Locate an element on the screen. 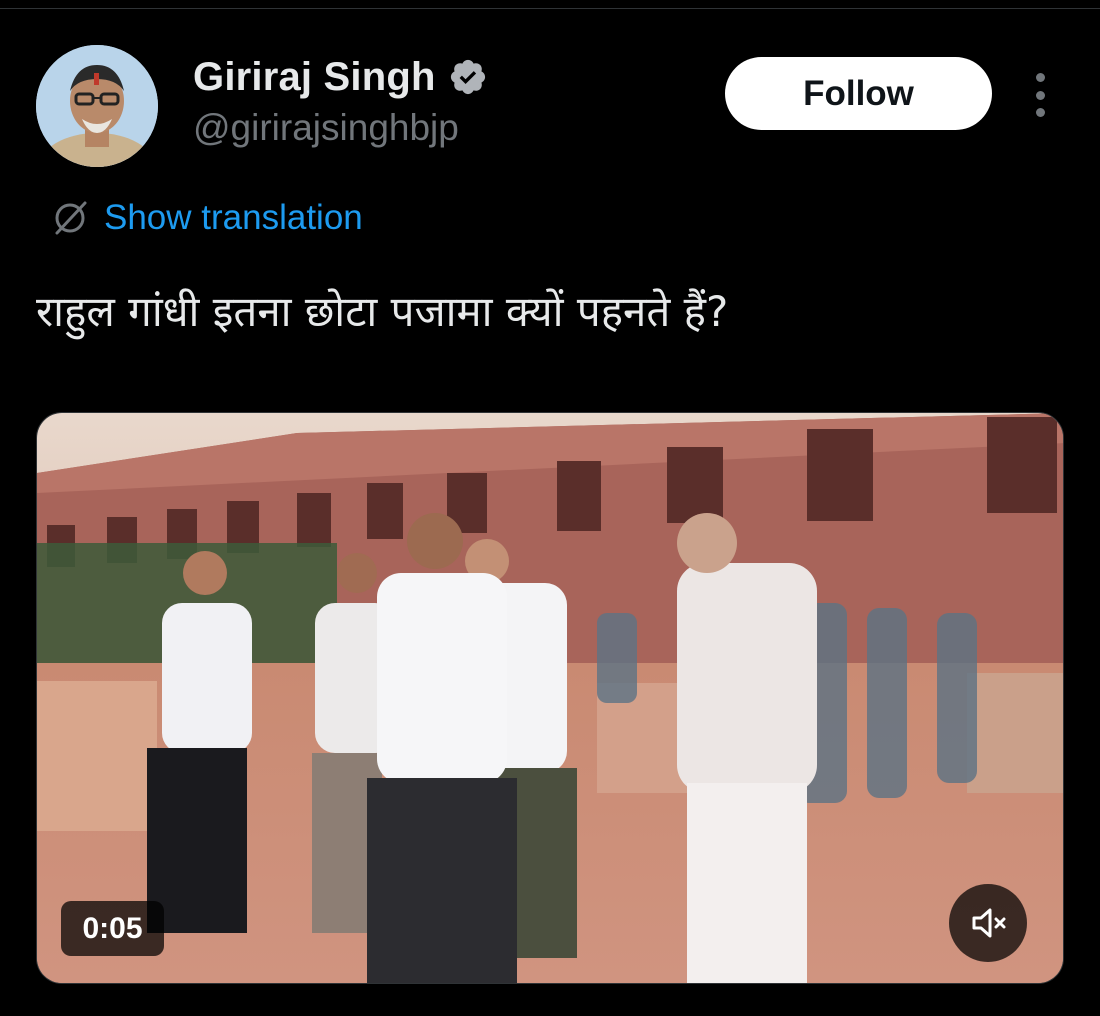 This screenshot has height=1016, width=1100. verified-badge-icon is located at coordinates (468, 77).